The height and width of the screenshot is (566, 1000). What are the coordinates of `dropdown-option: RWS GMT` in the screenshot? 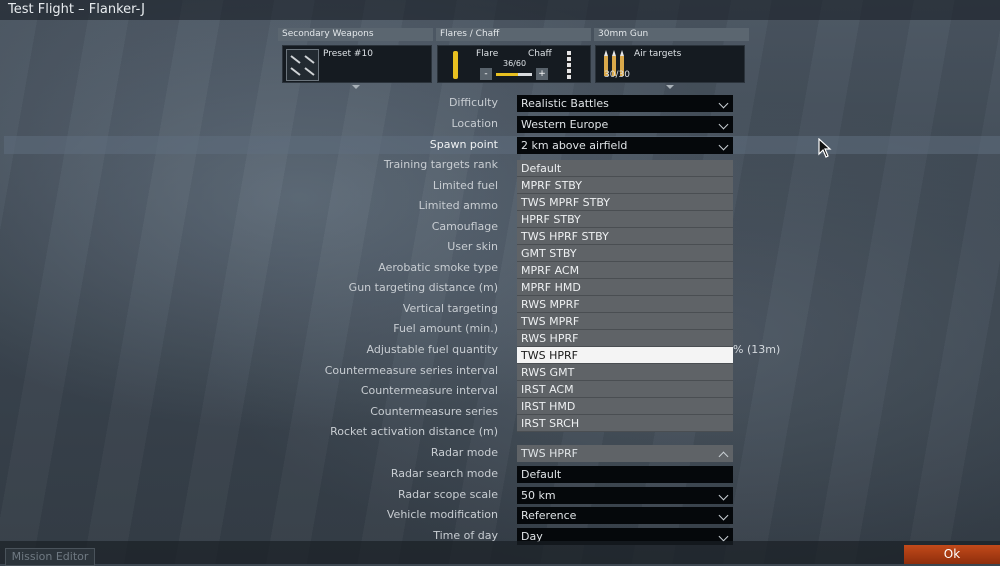 It's located at (625, 372).